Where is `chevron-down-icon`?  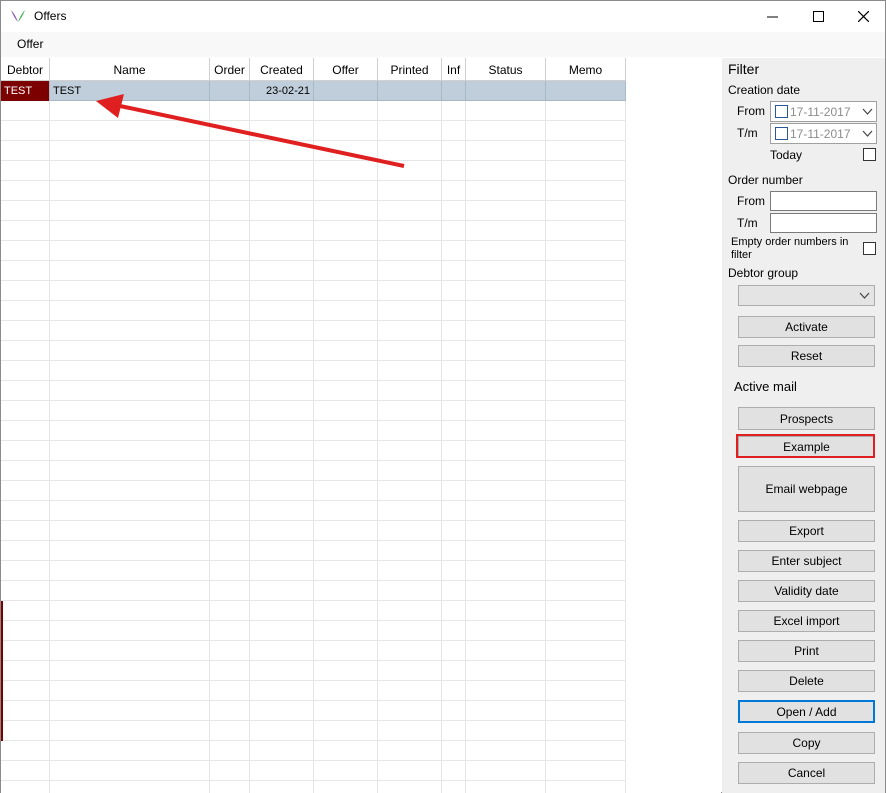
chevron-down-icon is located at coordinates (864, 295).